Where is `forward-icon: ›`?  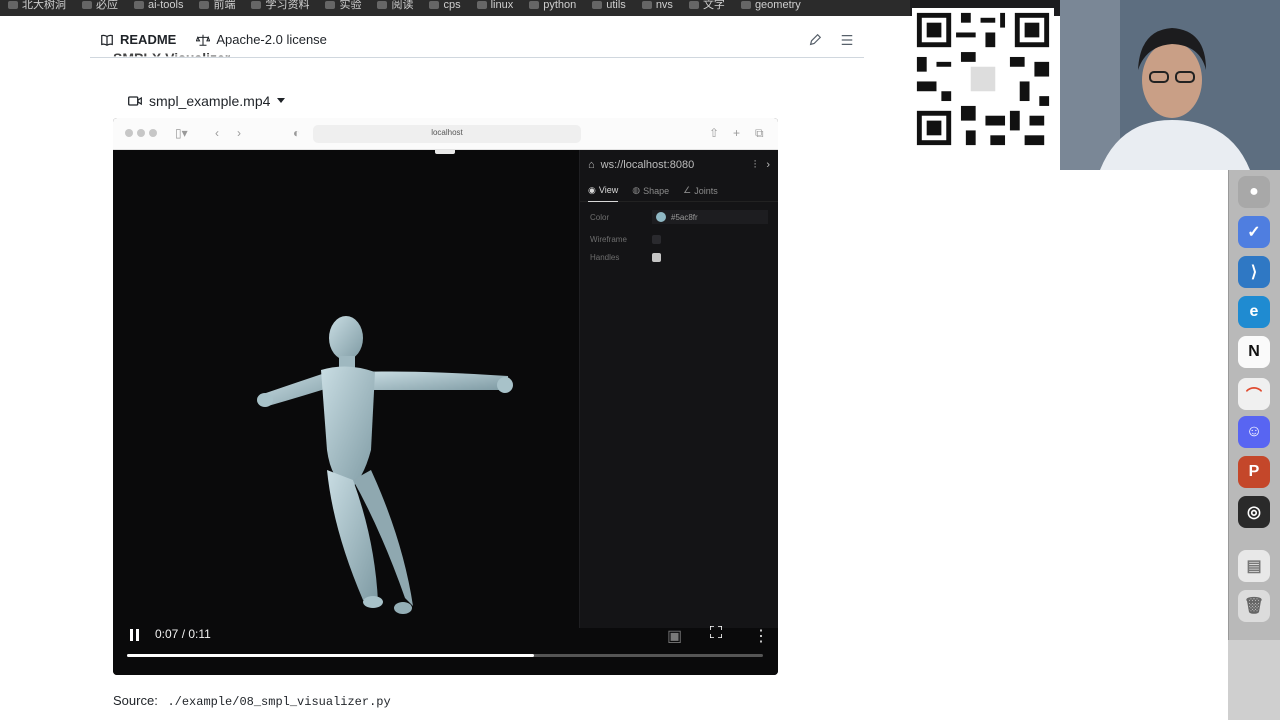 forward-icon: › is located at coordinates (239, 133).